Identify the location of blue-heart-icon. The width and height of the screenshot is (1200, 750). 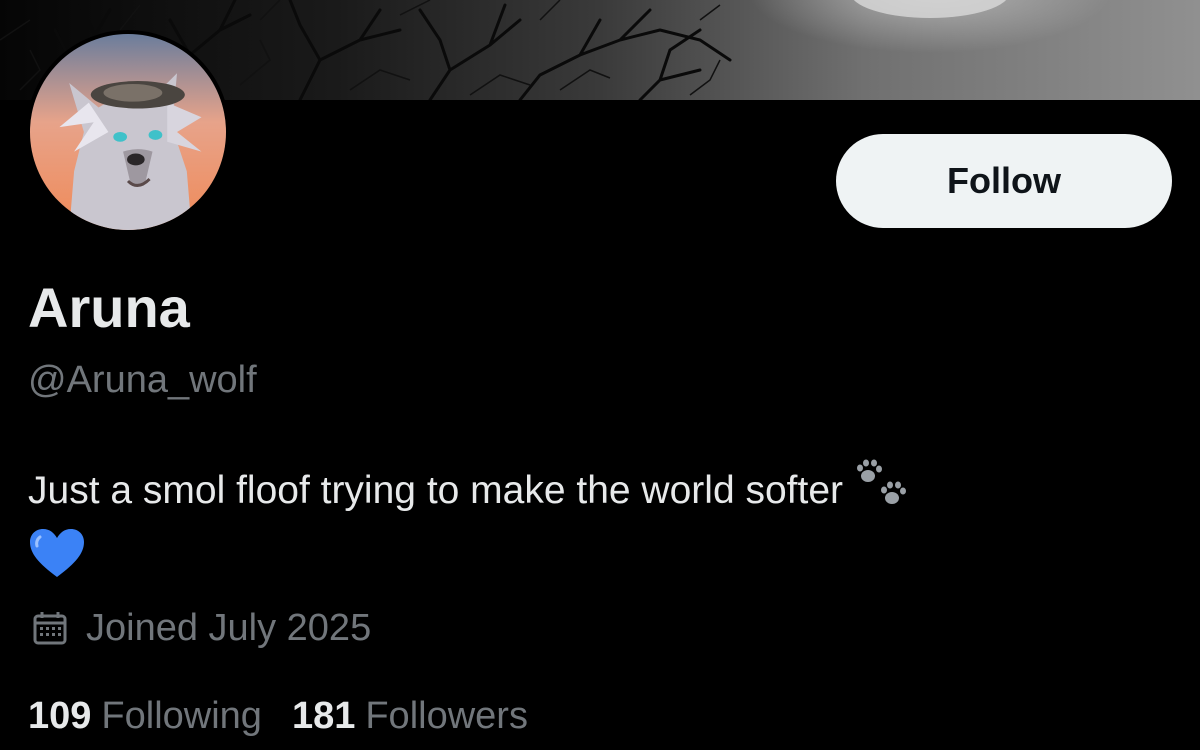
(57, 561).